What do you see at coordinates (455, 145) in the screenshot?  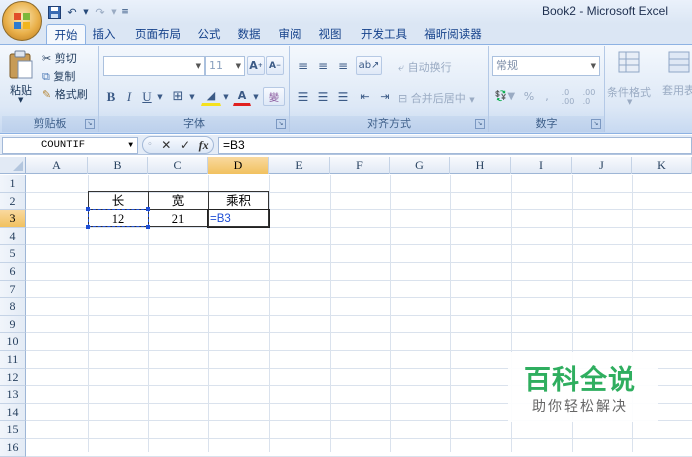 I see `formula-input: =B3` at bounding box center [455, 145].